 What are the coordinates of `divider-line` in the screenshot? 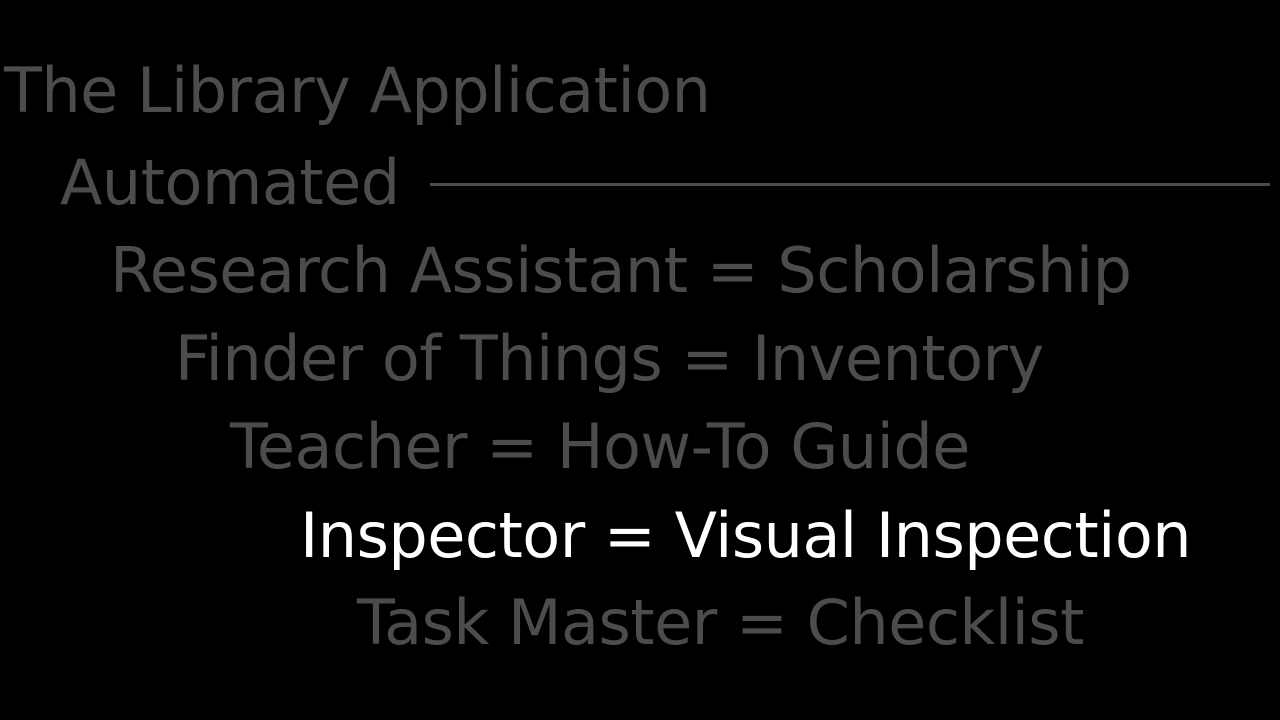 It's located at (850, 184).